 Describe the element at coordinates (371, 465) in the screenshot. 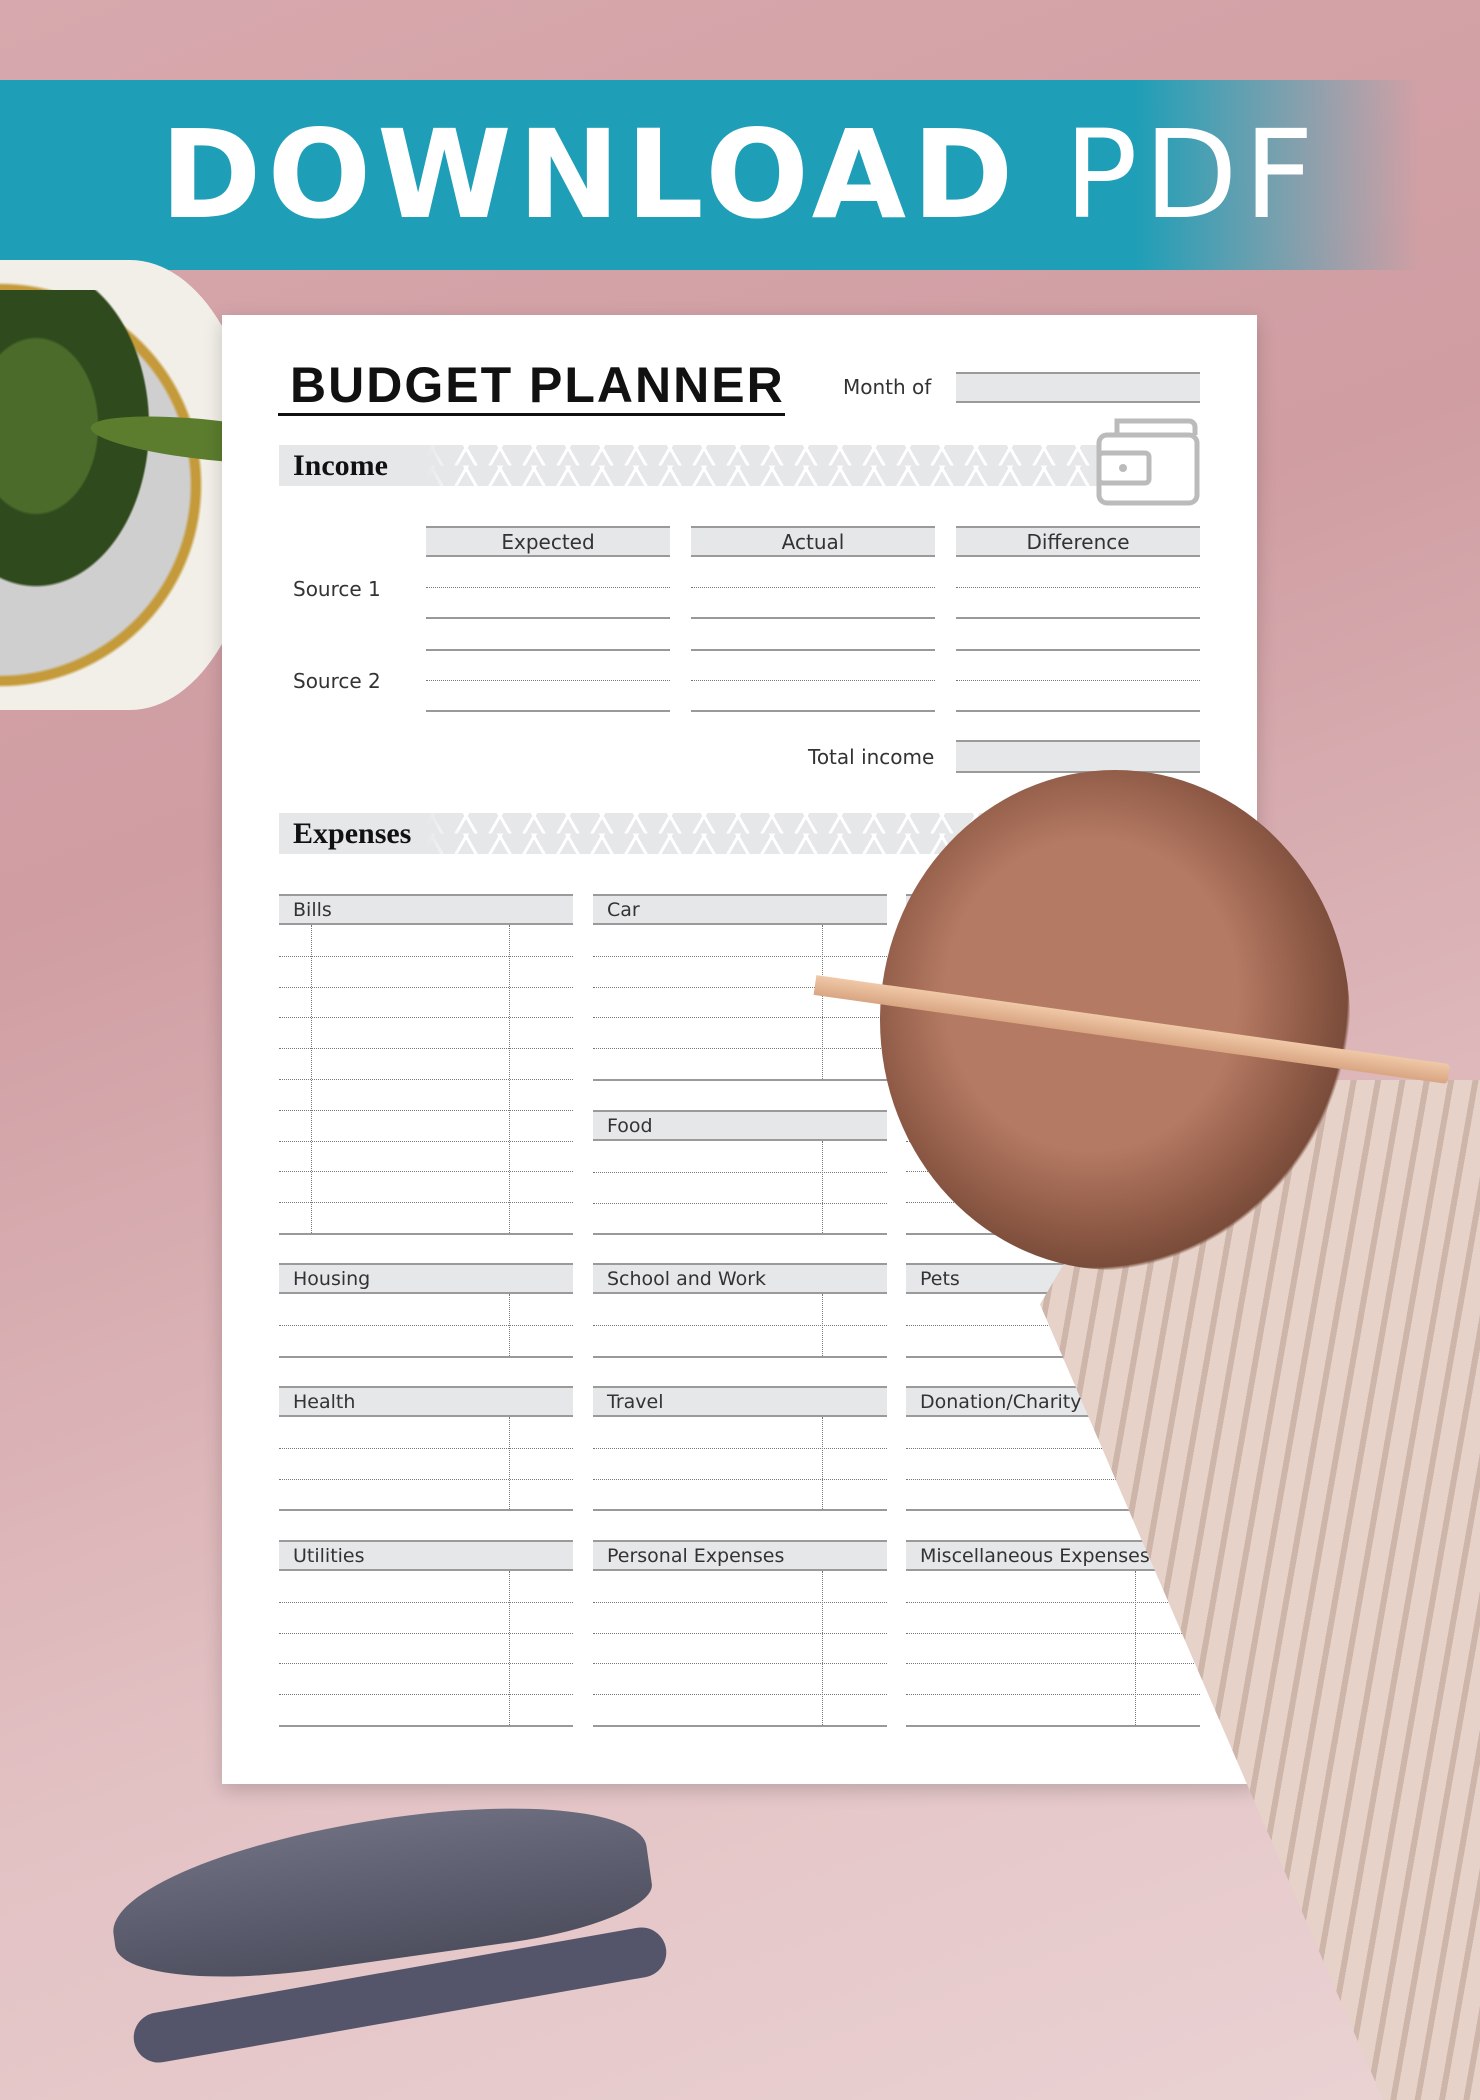

I see `income-heading: Income` at that location.